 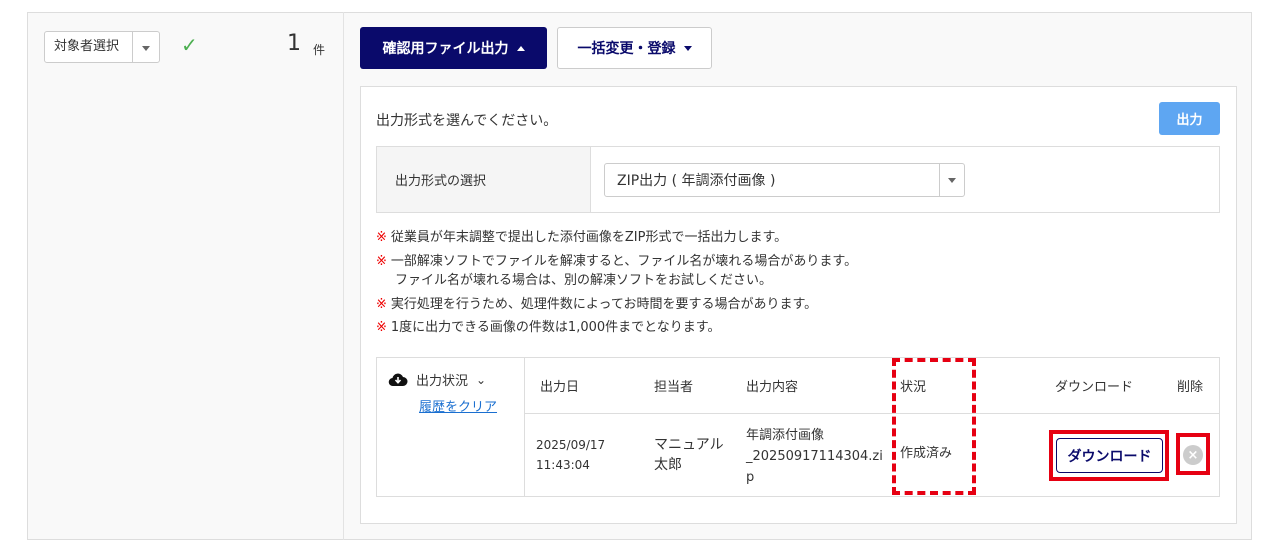 I want to click on table-row-person: マニュアル 太郎, so click(x=689, y=455).